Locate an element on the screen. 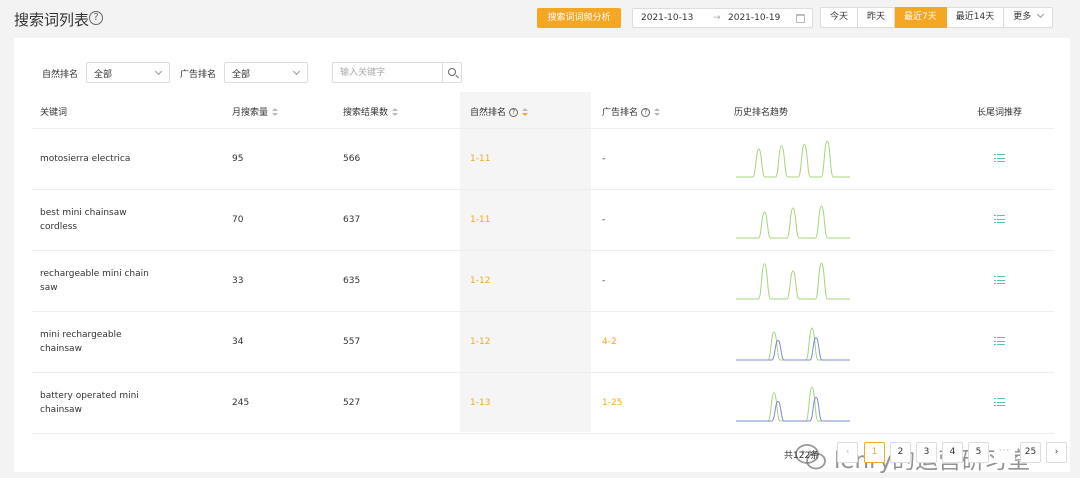  ad-rank-cell: 4-2 is located at coordinates (609, 342).